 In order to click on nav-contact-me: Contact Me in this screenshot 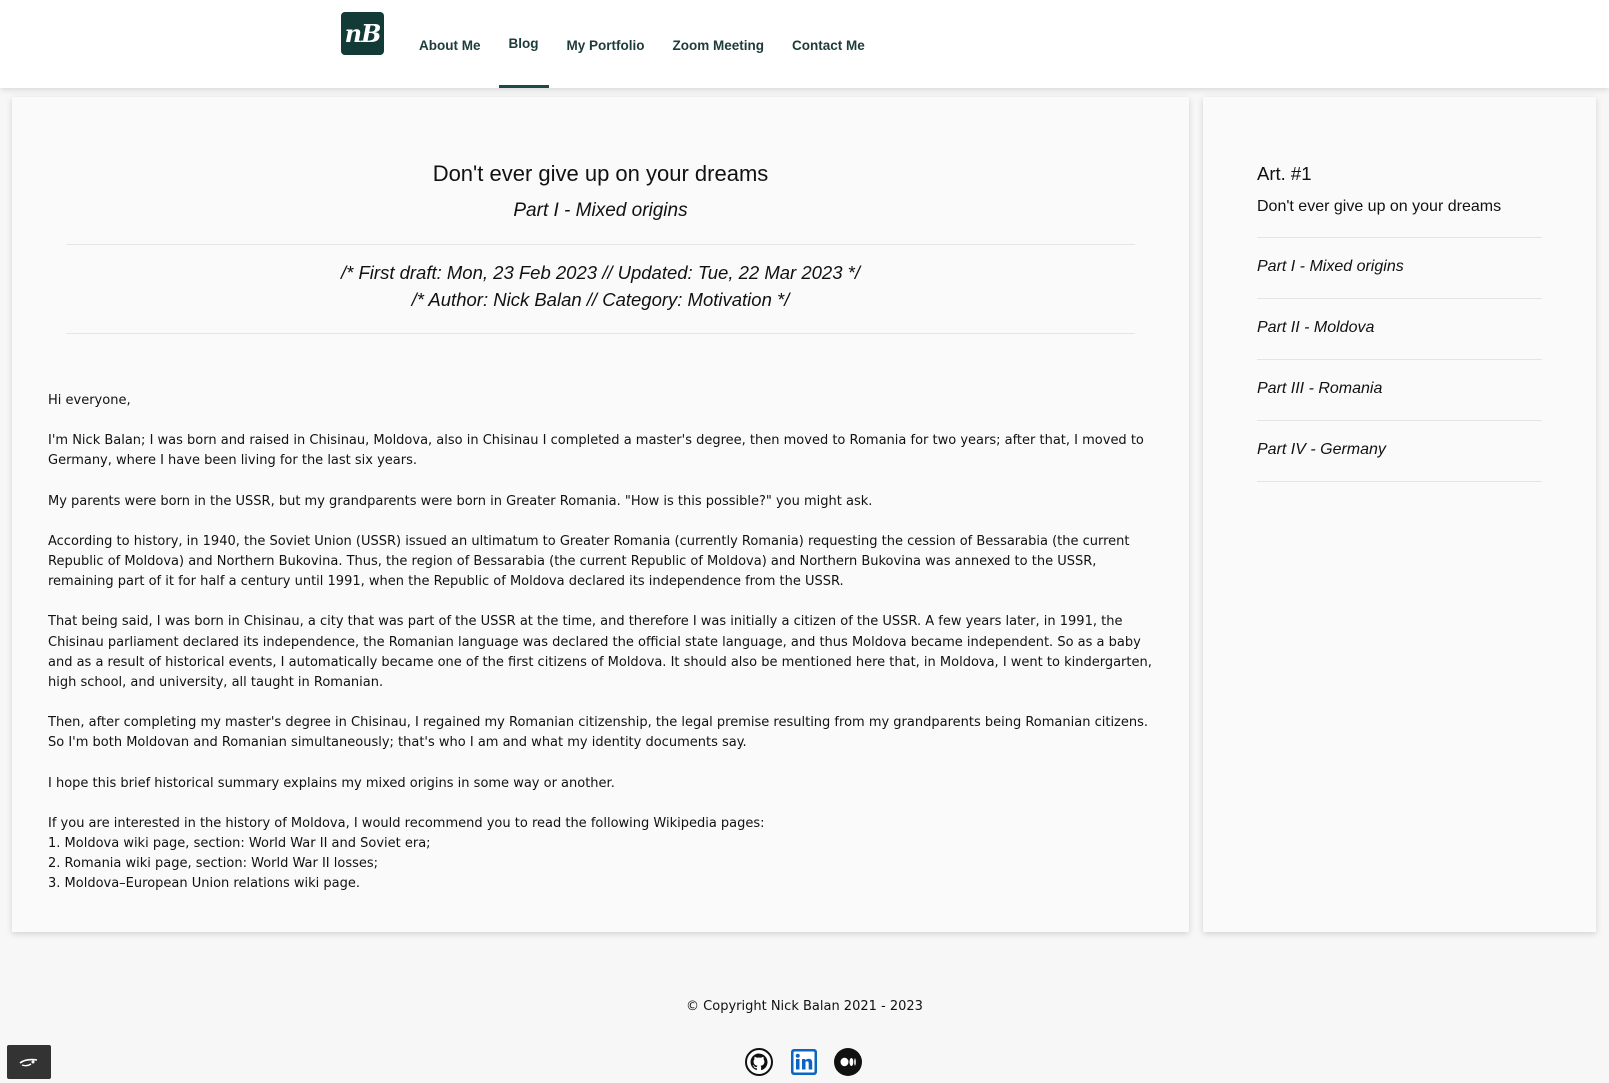, I will do `click(828, 44)`.